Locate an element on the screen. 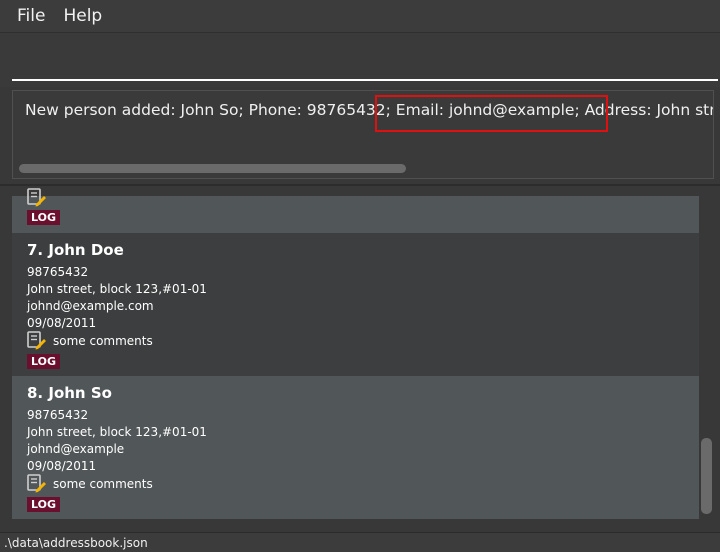  menu-bar: File Help is located at coordinates (360, 16).